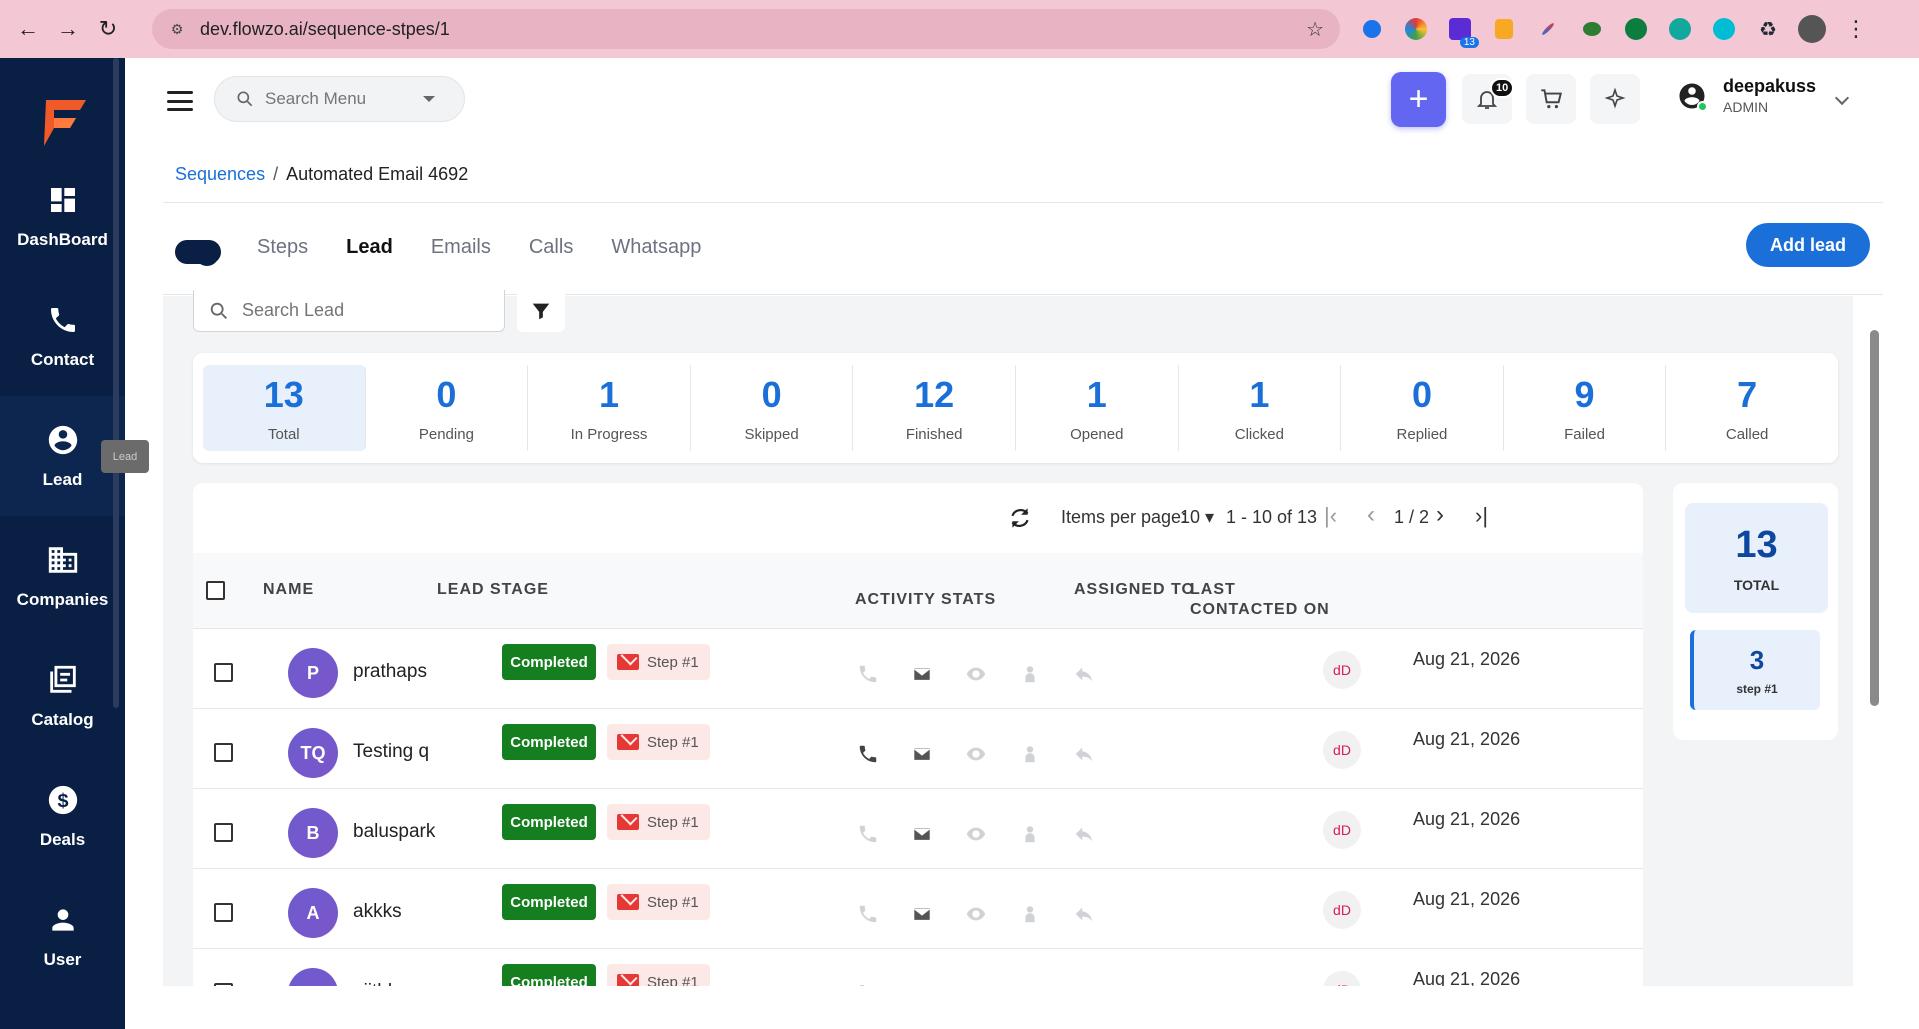  Describe the element at coordinates (1488, 99) in the screenshot. I see `notifications-button: 10` at that location.